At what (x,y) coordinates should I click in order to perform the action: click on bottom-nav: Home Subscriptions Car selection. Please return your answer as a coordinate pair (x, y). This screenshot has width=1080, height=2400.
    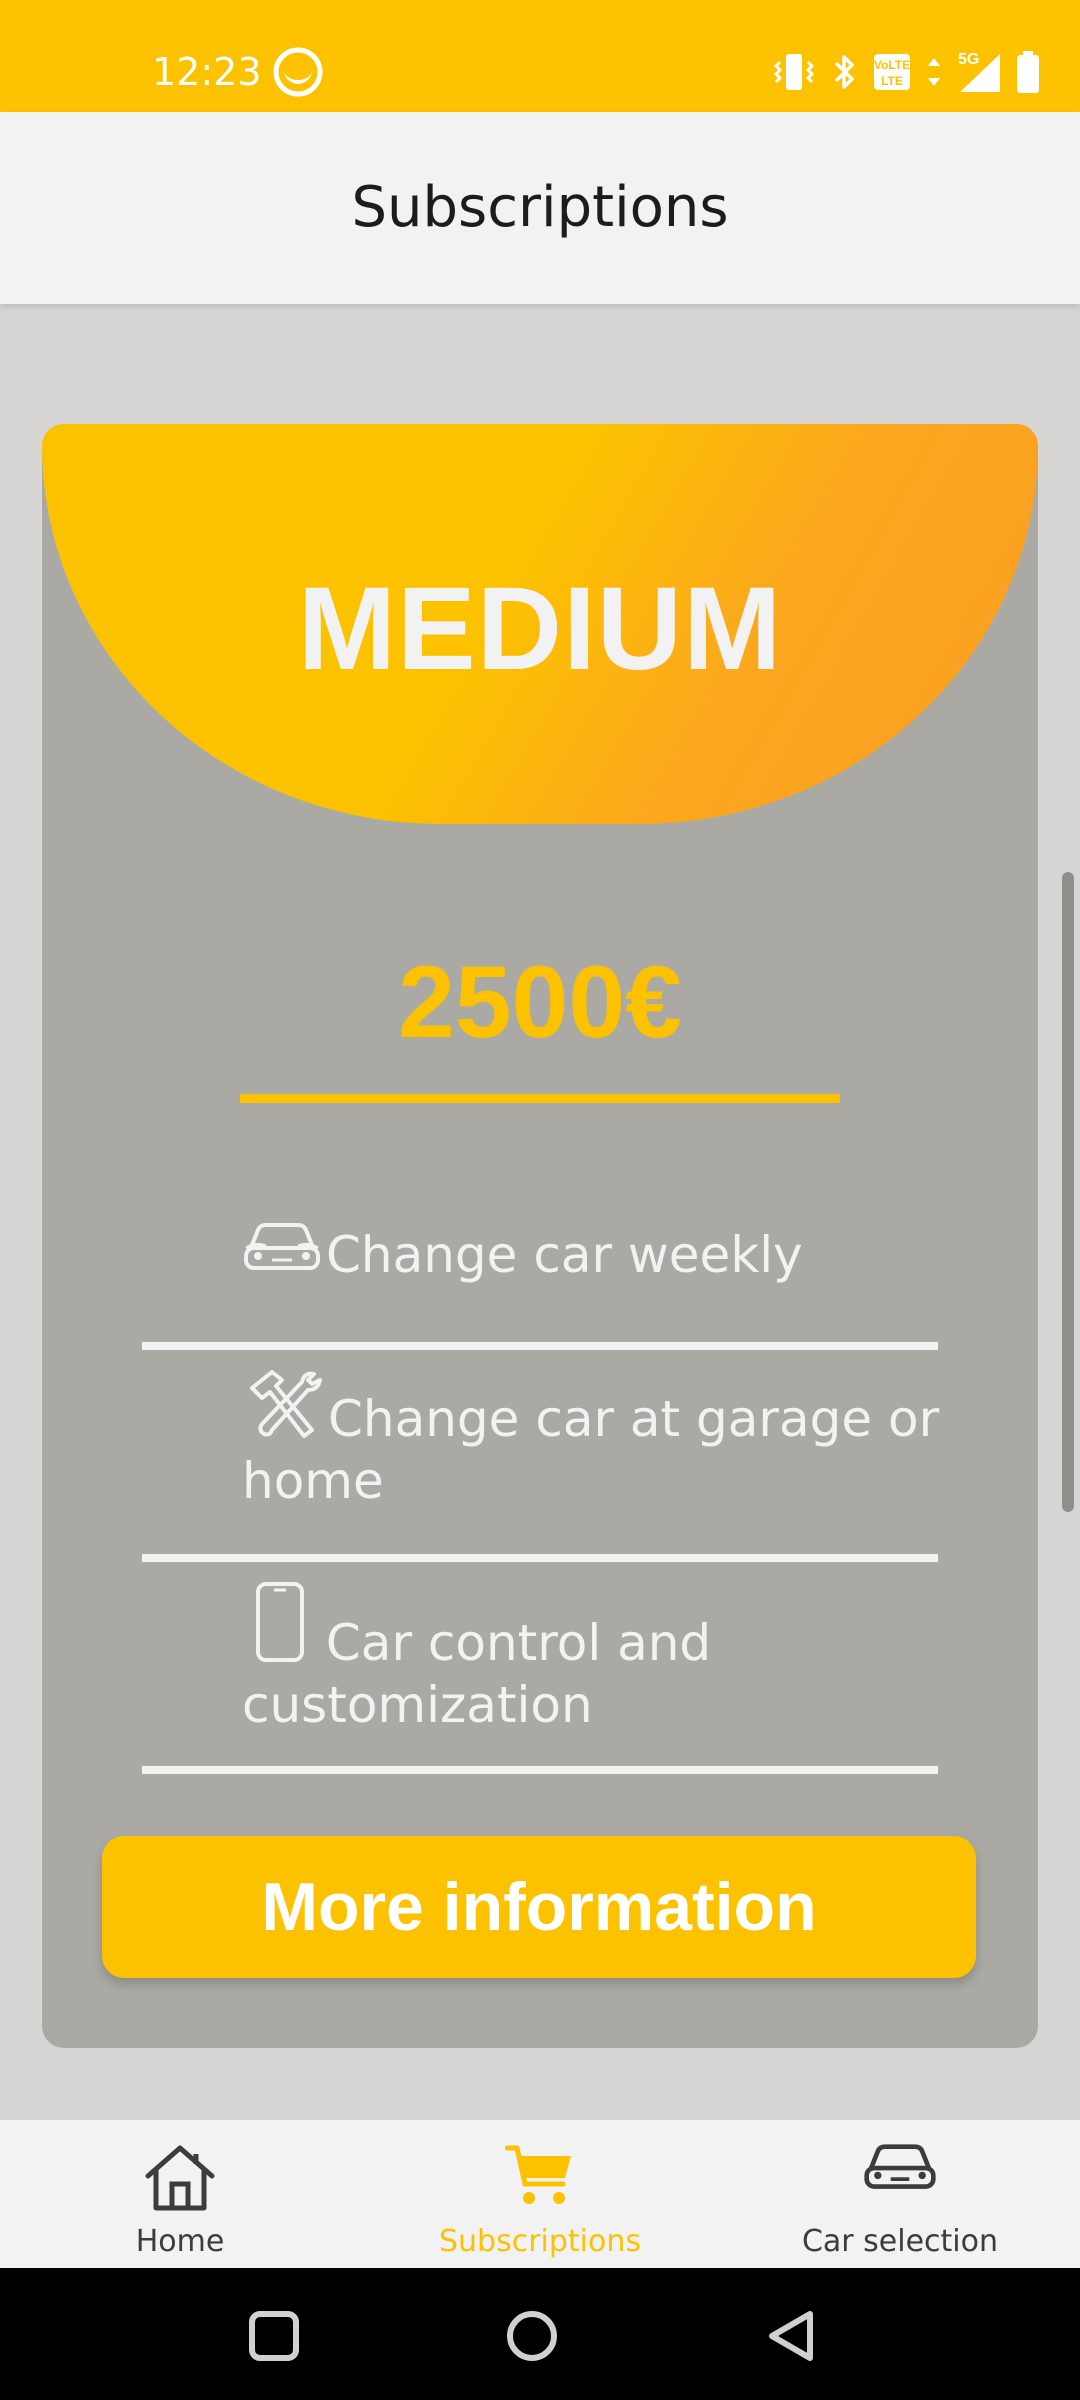
    Looking at the image, I should click on (540, 2194).